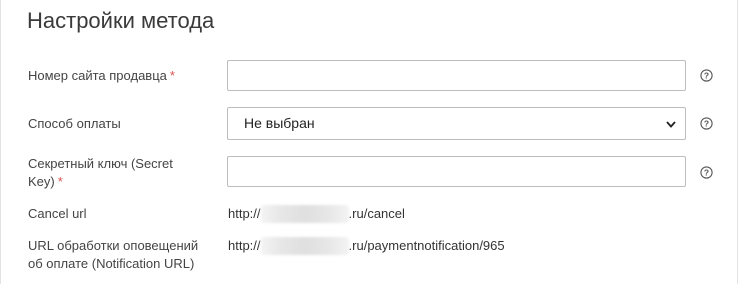 The width and height of the screenshot is (740, 284). What do you see at coordinates (456, 123) in the screenshot?
I see `payment-method-select: Не выбран` at bounding box center [456, 123].